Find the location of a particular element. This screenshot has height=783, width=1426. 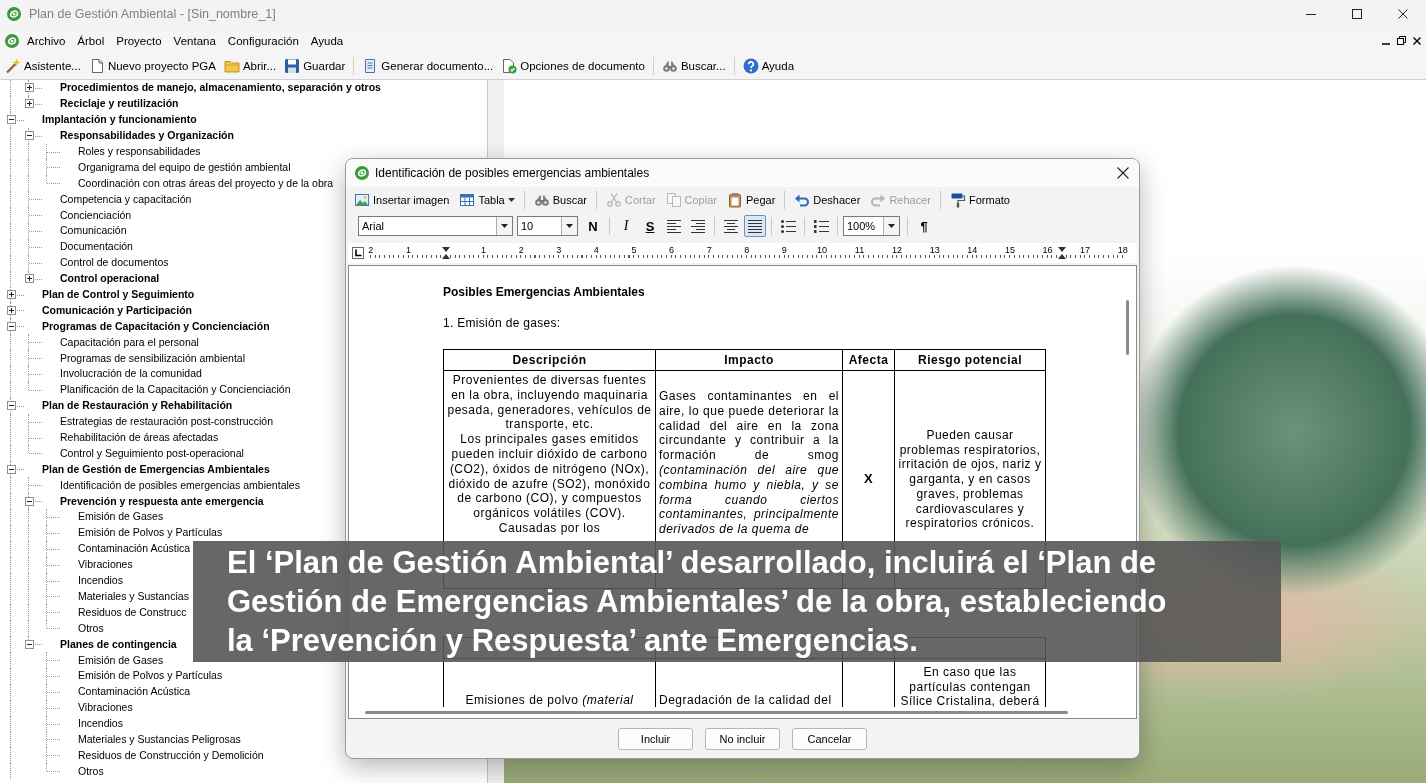

tree-item: Programas de sensibilización ambiental is located at coordinates (152, 358).